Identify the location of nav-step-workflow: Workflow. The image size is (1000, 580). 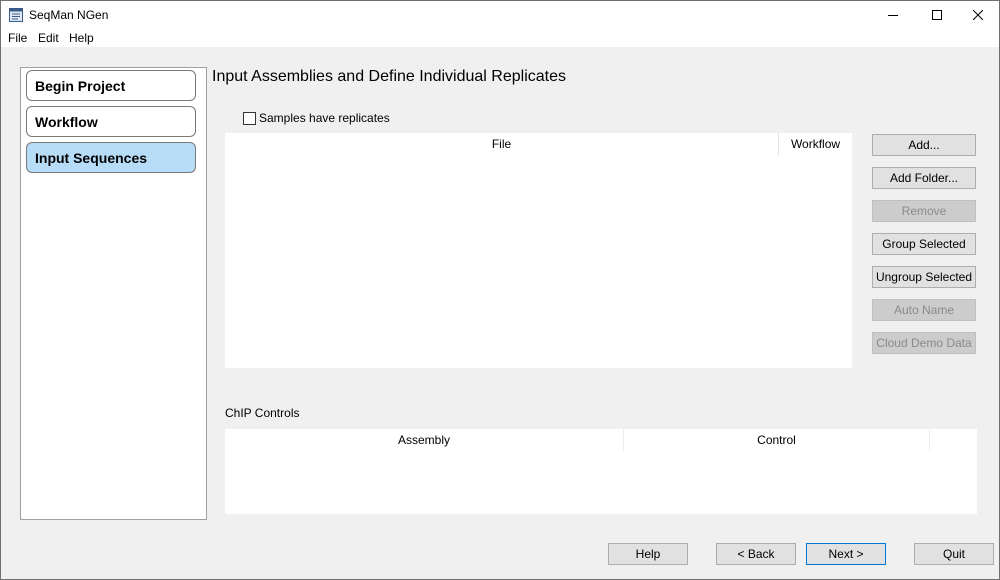
(111, 121).